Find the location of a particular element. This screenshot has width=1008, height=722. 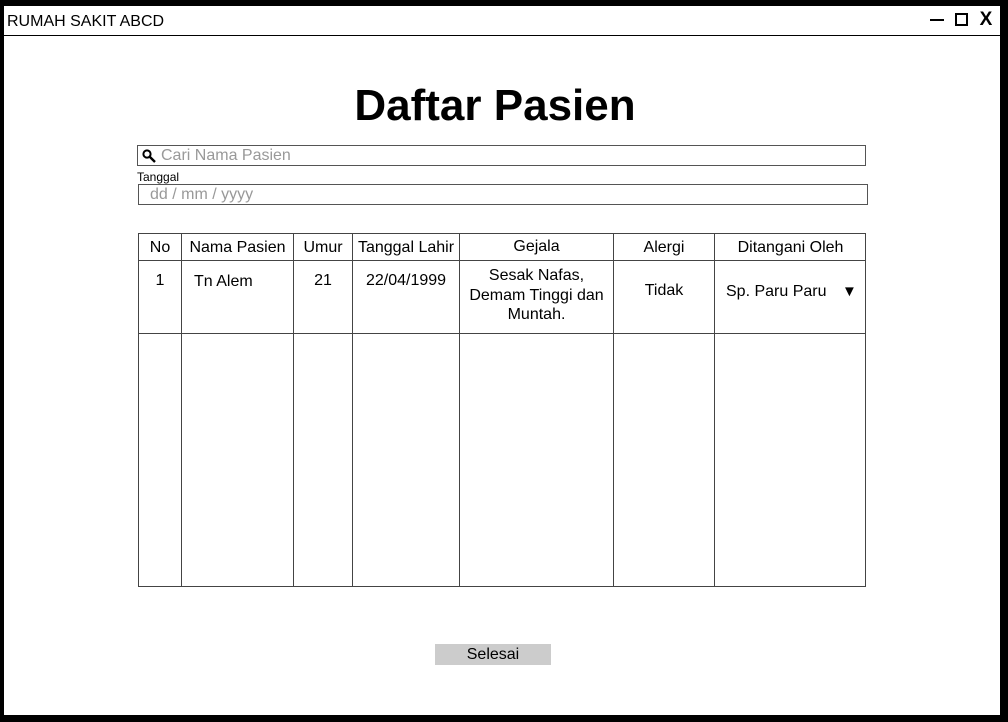

page-title: Daftar Pasien is located at coordinates (495, 105).